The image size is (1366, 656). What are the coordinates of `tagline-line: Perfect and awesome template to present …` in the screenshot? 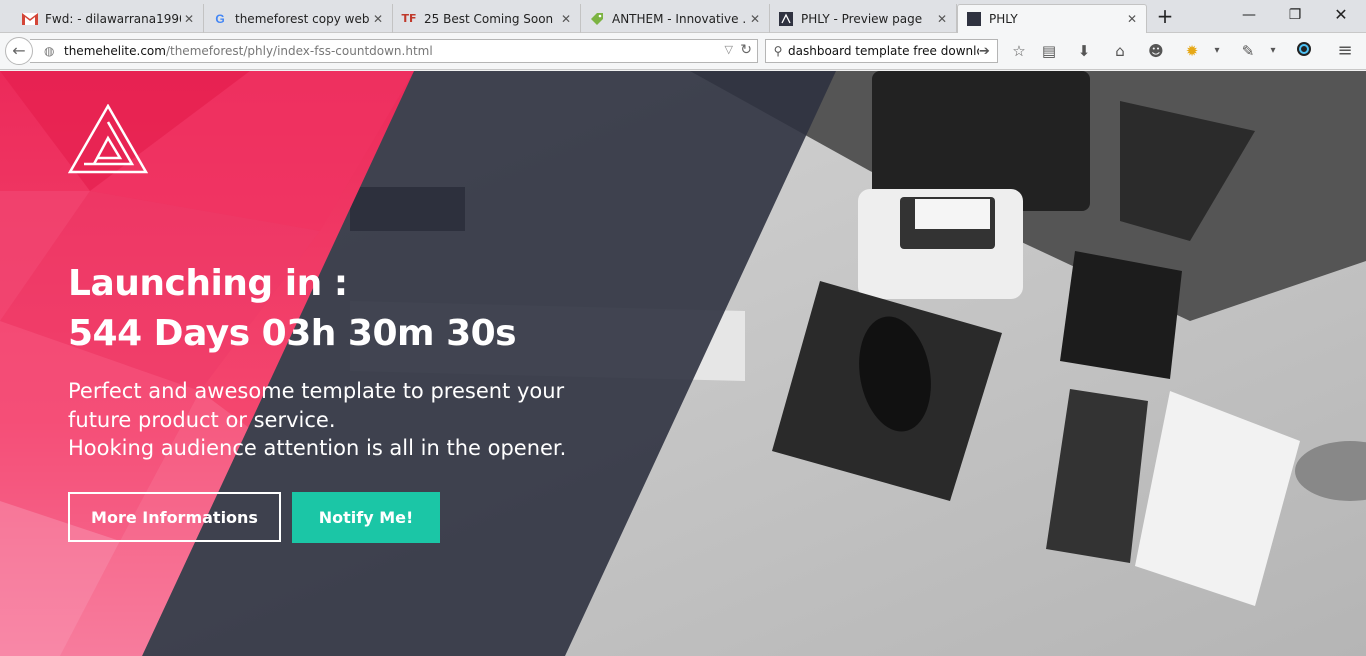 It's located at (316, 391).